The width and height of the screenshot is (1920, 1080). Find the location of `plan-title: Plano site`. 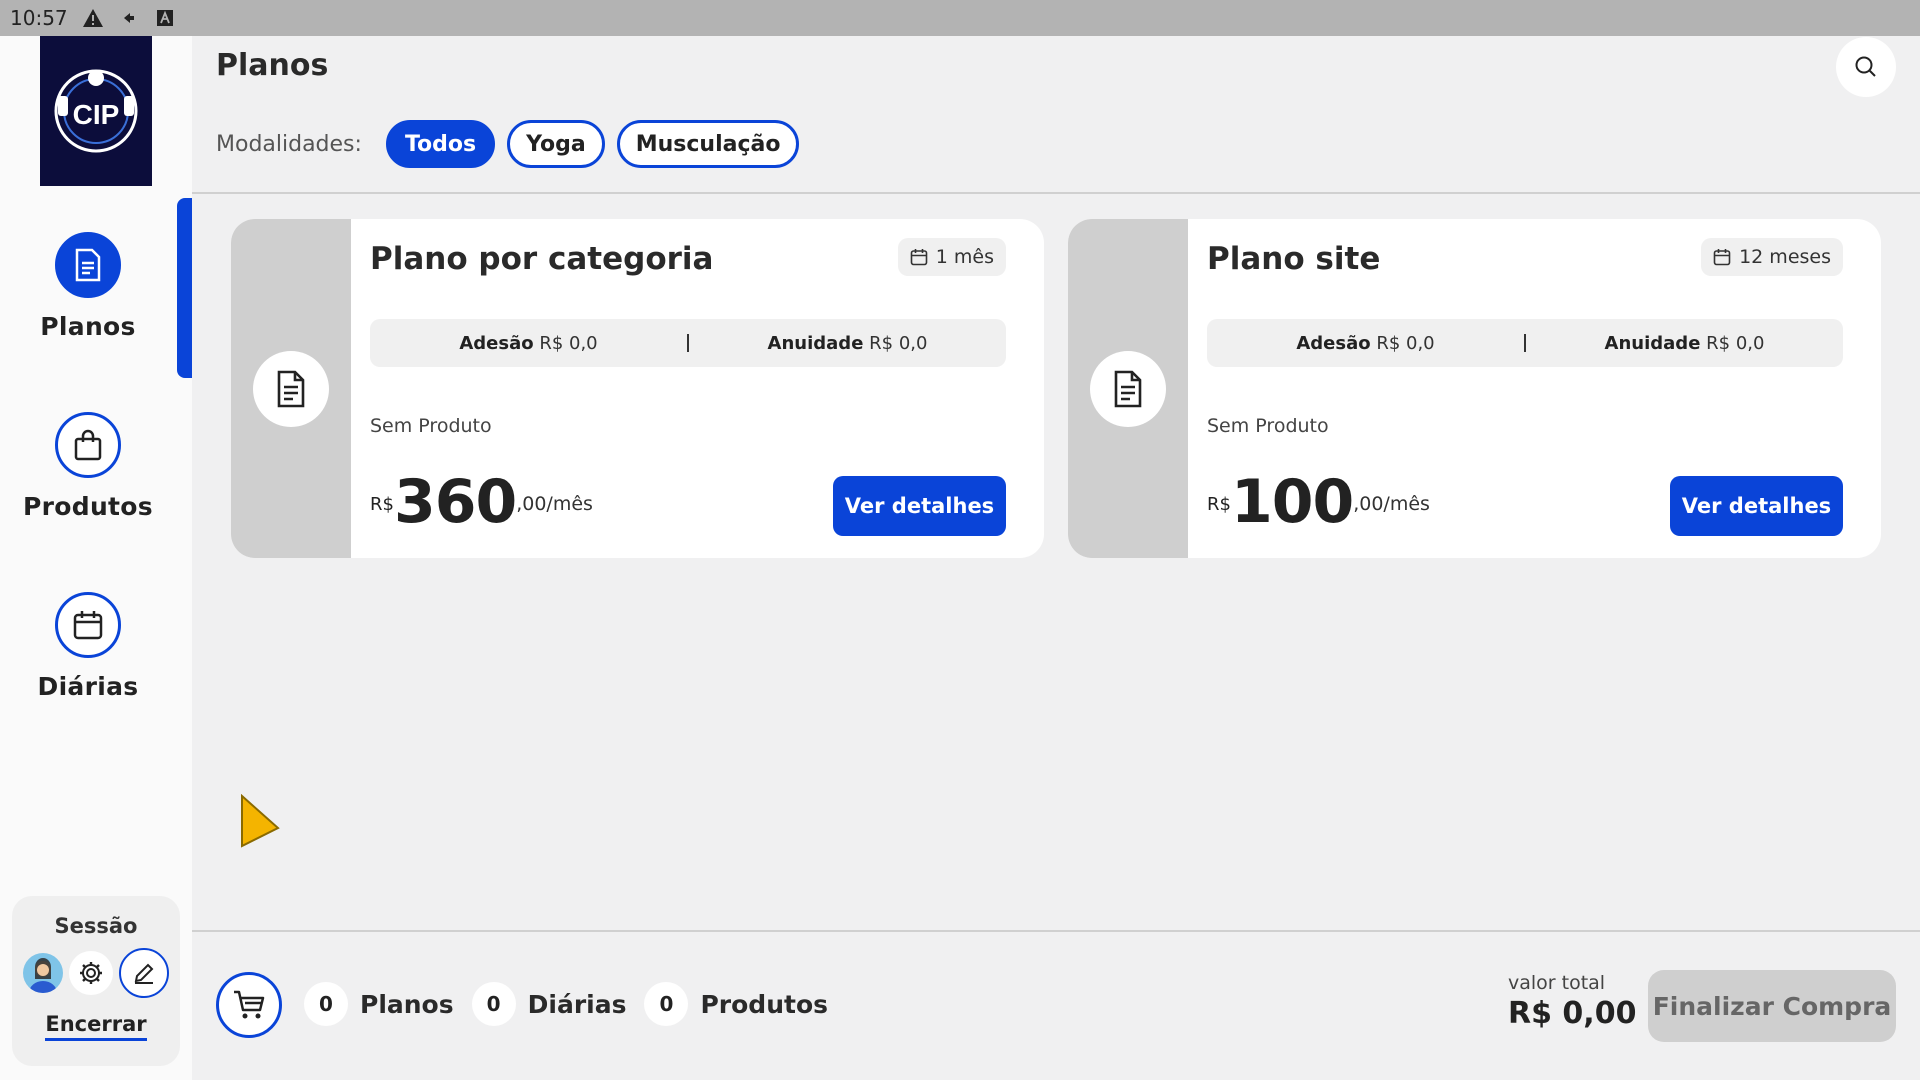

plan-title: Plano site is located at coordinates (1294, 259).